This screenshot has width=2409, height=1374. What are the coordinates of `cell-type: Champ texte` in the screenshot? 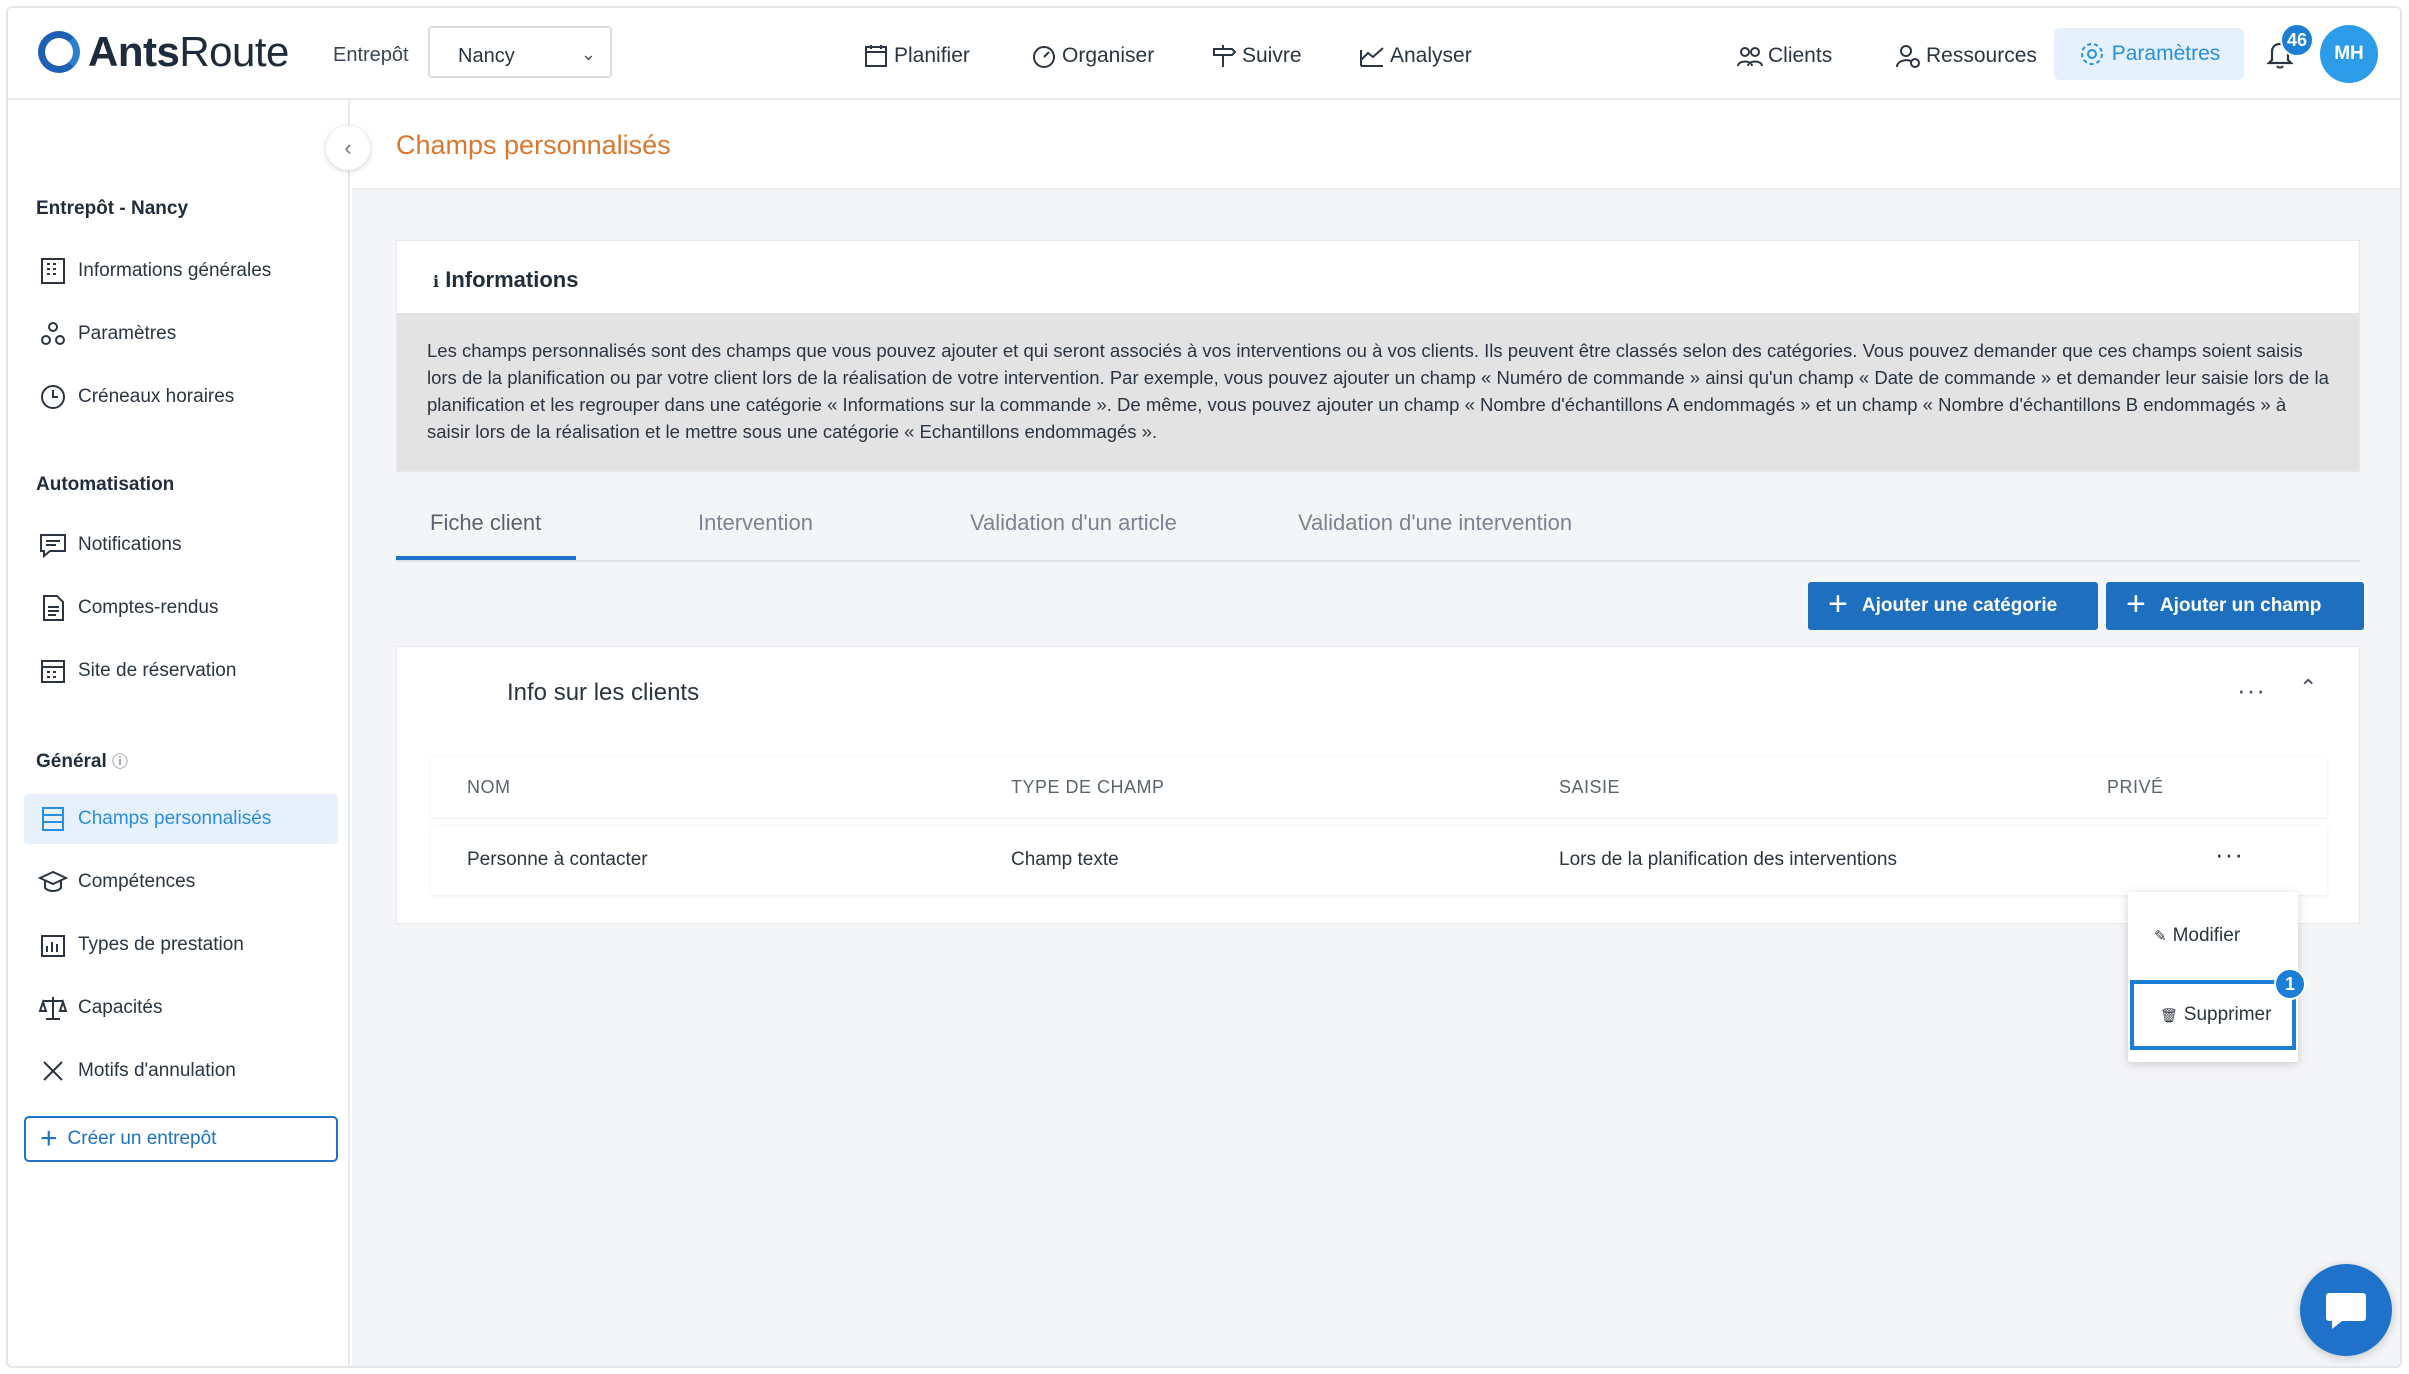 It's located at (1065, 859).